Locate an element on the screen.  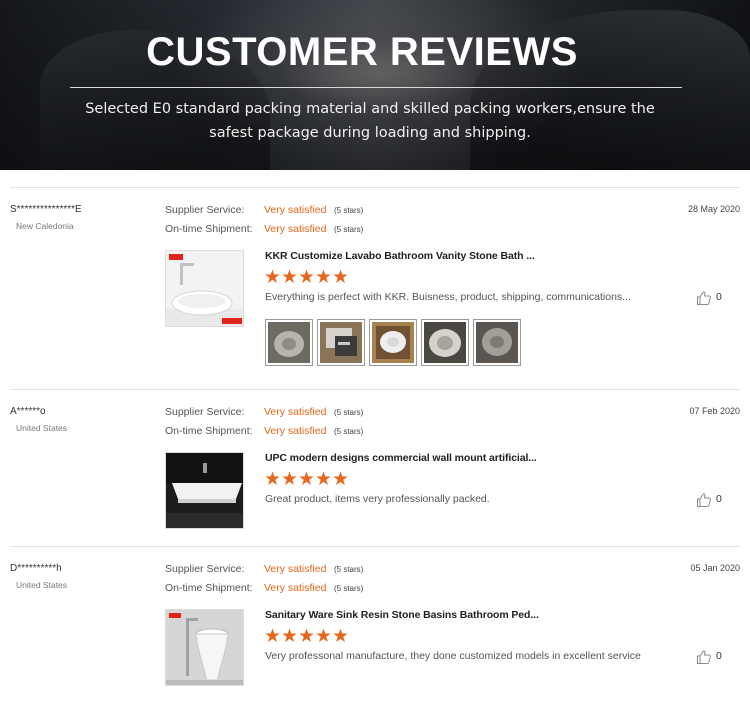
reviewer-name: S***************E is located at coordinates (46, 209).